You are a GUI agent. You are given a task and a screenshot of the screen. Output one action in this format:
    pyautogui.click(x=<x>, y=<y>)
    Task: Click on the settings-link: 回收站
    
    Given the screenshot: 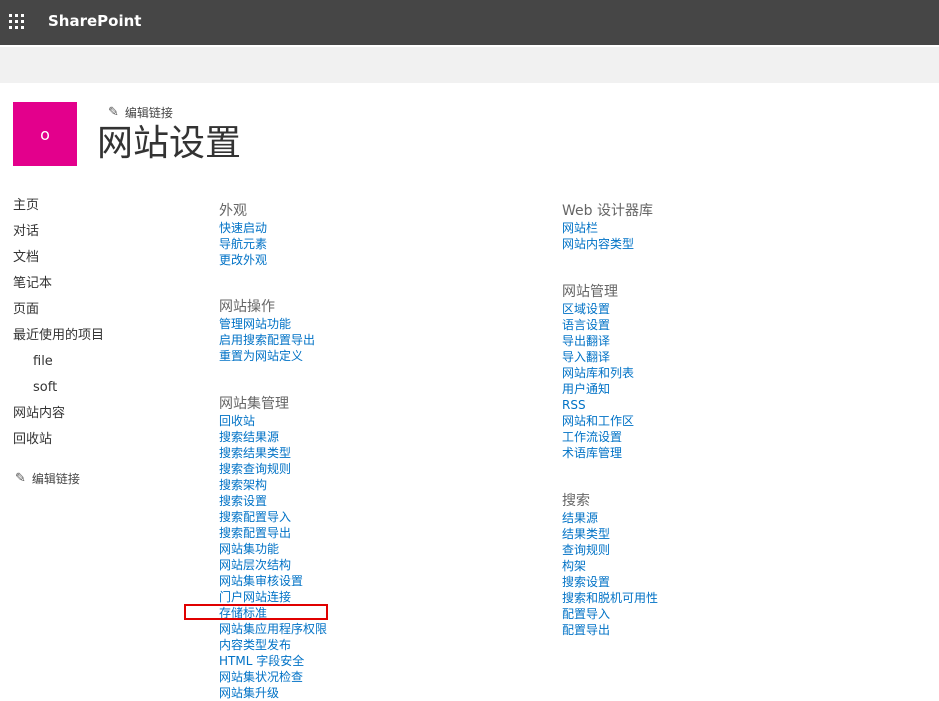 What is the action you would take?
    pyautogui.click(x=273, y=421)
    